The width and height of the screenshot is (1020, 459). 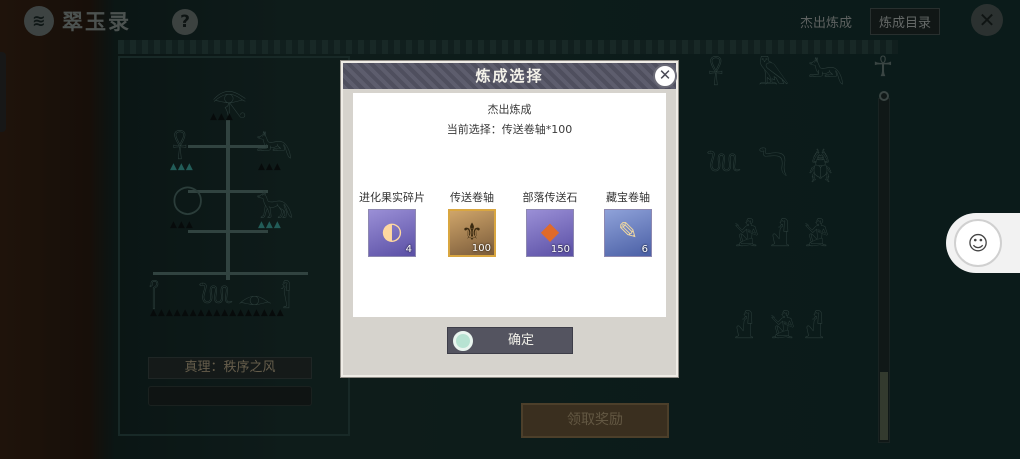 I want to click on item-option-treasure-scroll: 藏宝卷轴 ✎ 6, so click(x=628, y=223).